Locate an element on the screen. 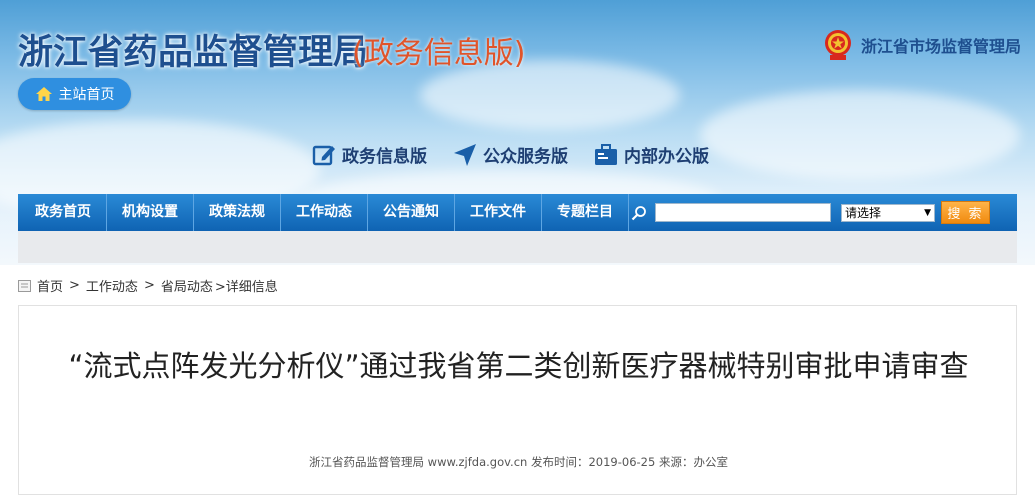 The width and height of the screenshot is (1035, 495). version-label: 内部办公版 is located at coordinates (666, 157).